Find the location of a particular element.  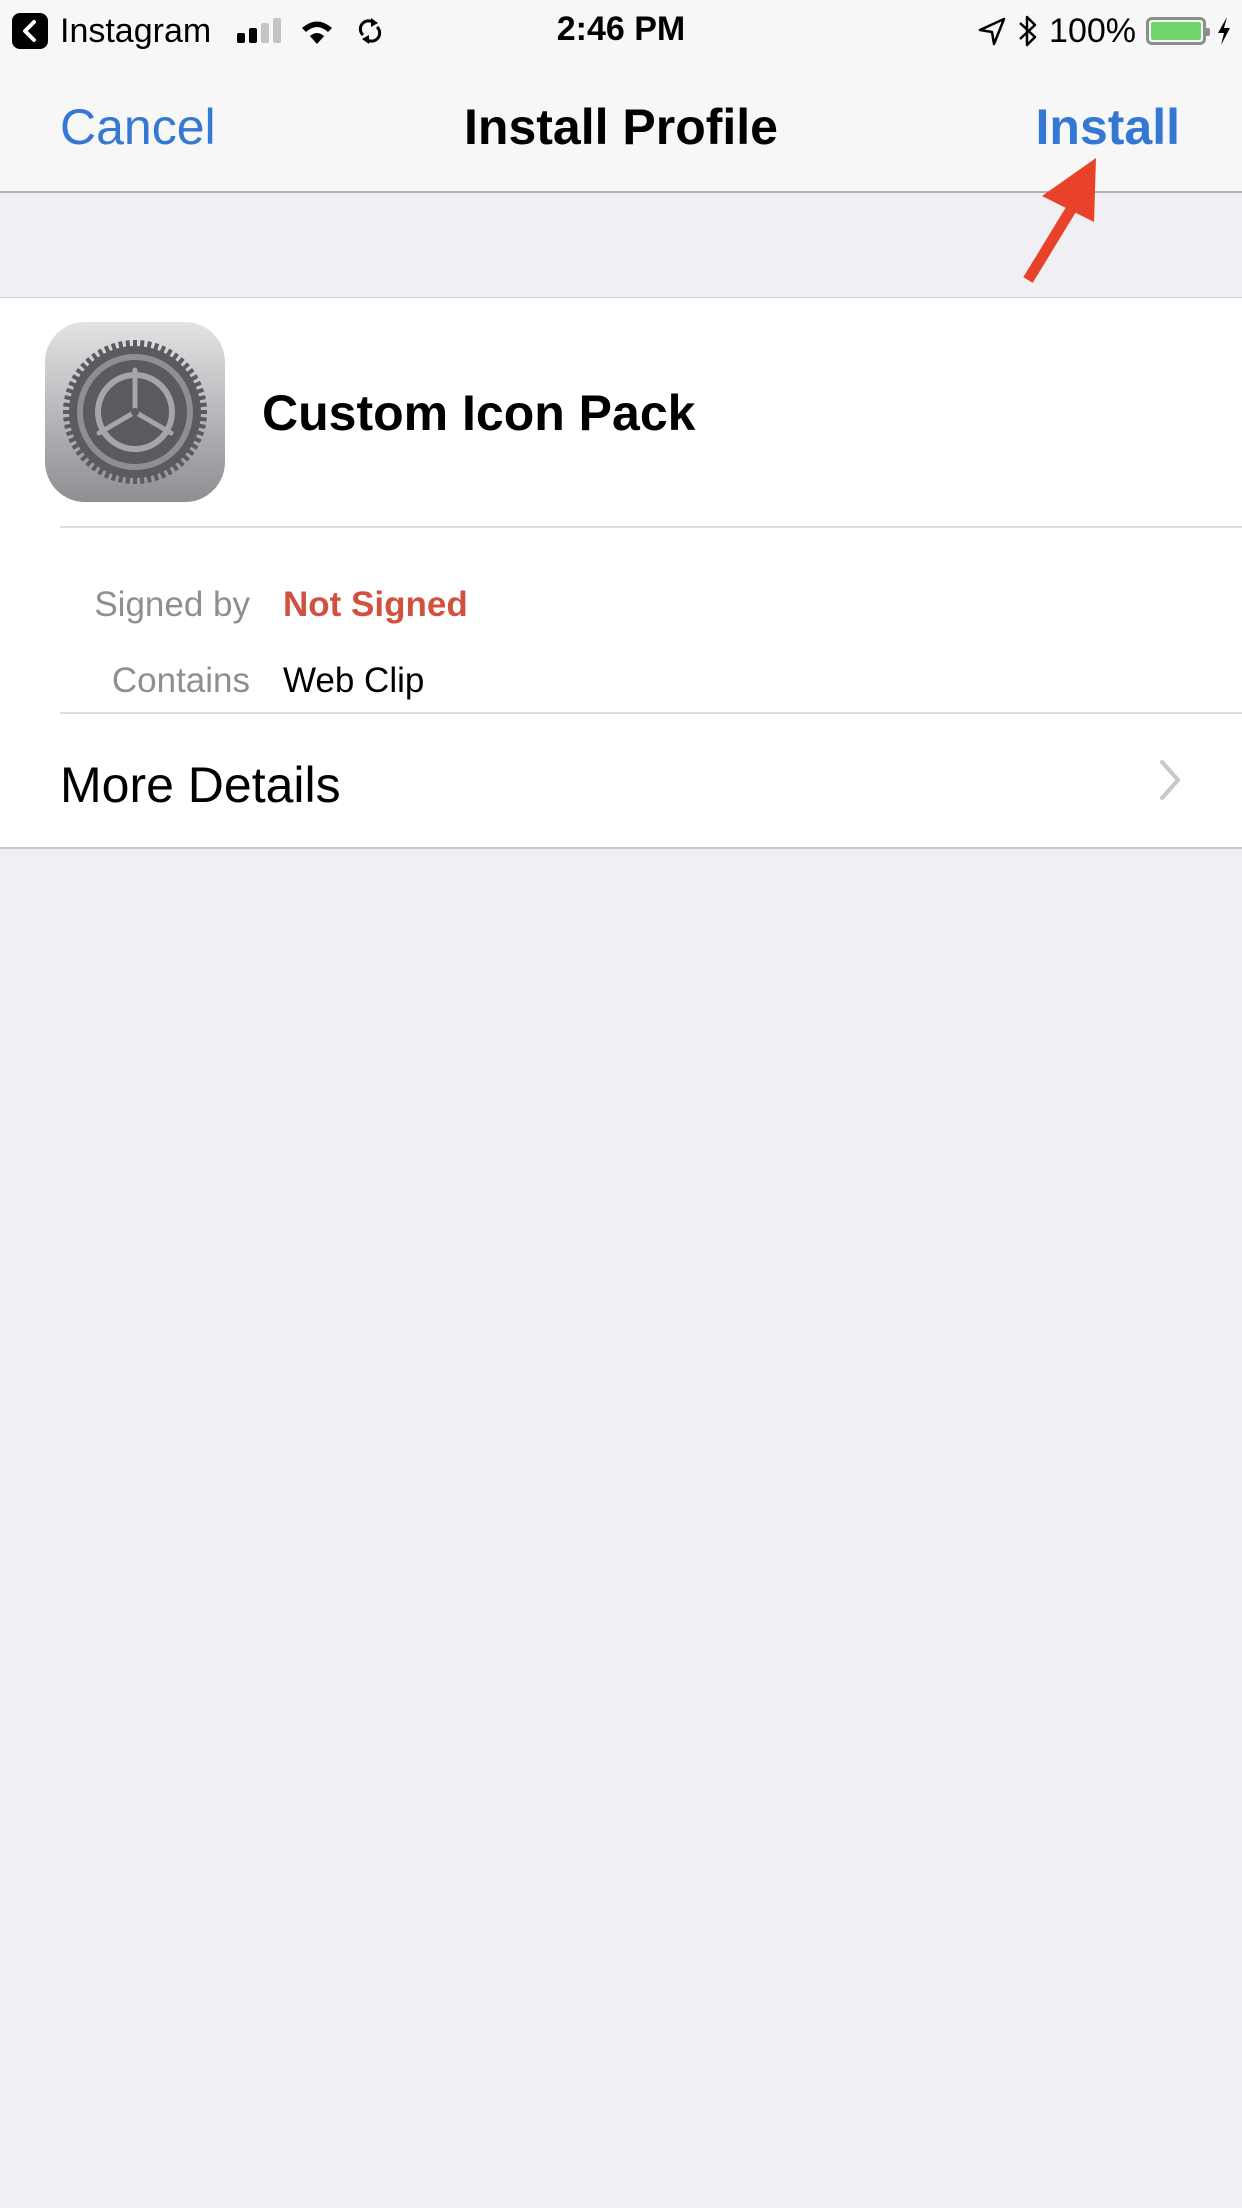

battery-percent: 100% is located at coordinates (1092, 30).